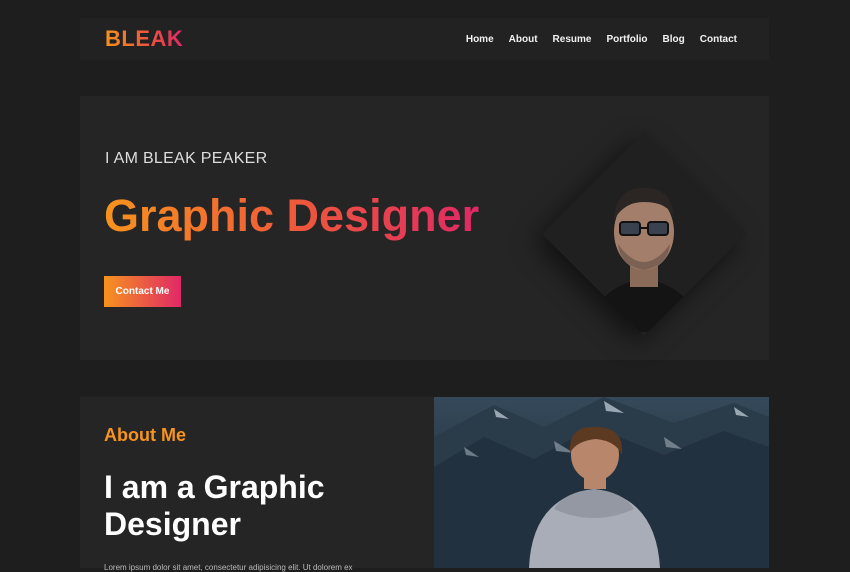 The height and width of the screenshot is (572, 850). I want to click on hero-title: Graphic Designer, so click(291, 216).